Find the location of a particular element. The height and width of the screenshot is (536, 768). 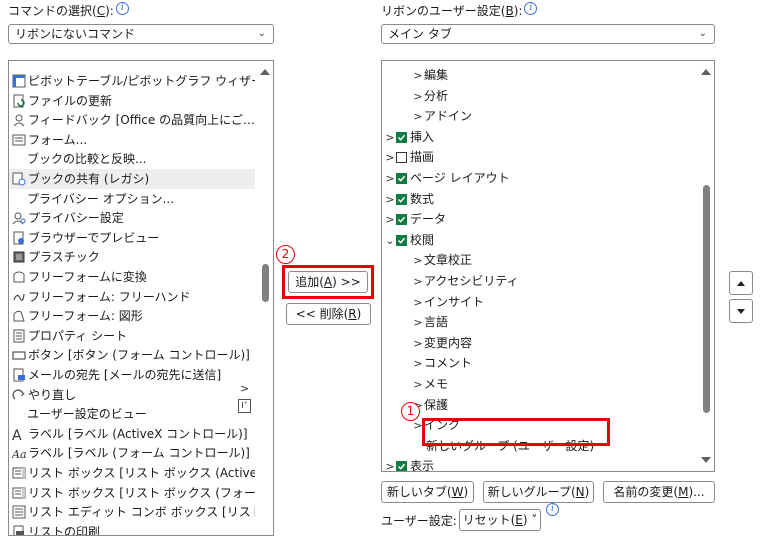

tree-item: > 描画 is located at coordinates (539, 157).